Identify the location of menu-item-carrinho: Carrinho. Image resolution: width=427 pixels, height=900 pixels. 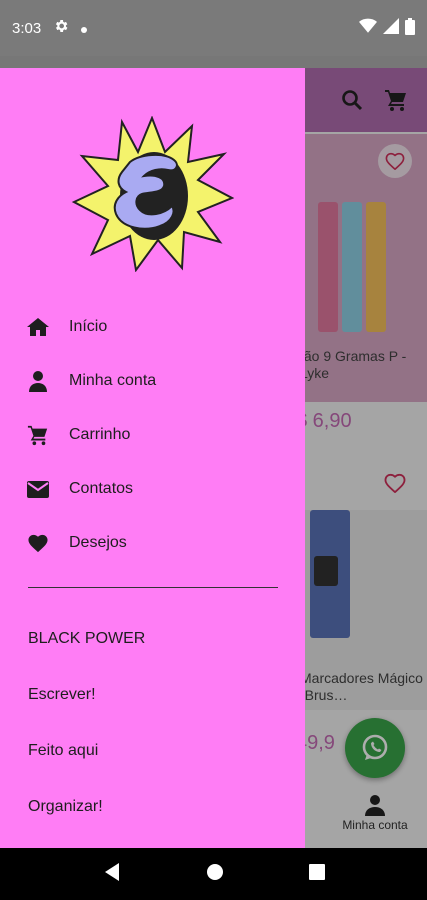
(152, 435).